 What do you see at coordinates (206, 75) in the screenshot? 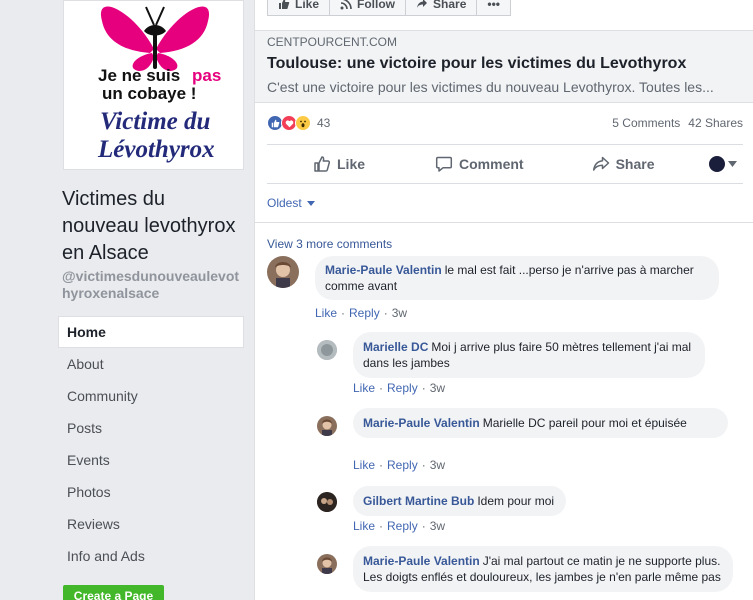
I see `svg-text: pas` at bounding box center [206, 75].